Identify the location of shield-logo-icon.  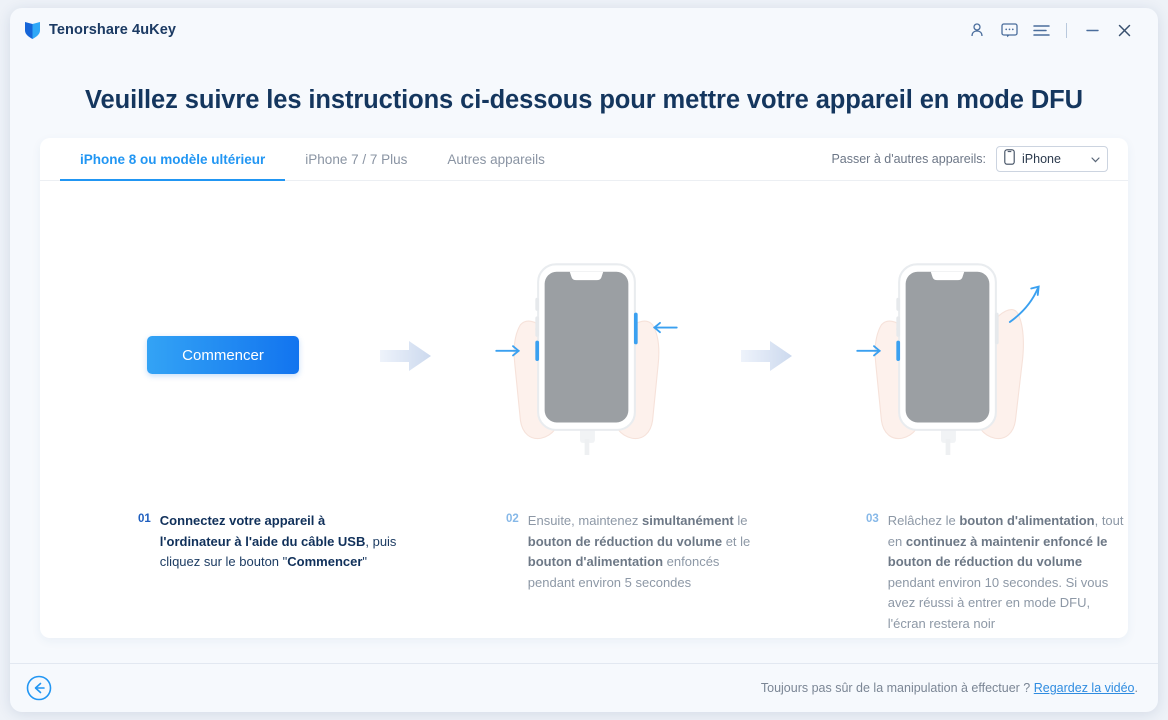
(32, 30).